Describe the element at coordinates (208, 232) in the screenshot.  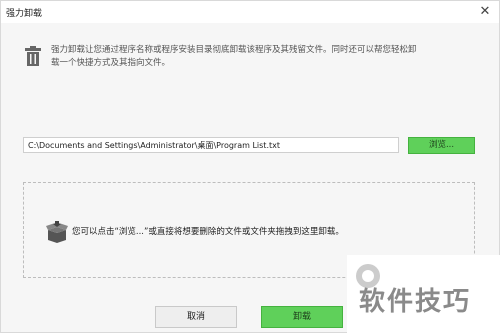
I see `drop-instruction: 您可以点击“浏览...”或直接将想要删除的文件或文件夹拖拽到这里卸载。` at that location.